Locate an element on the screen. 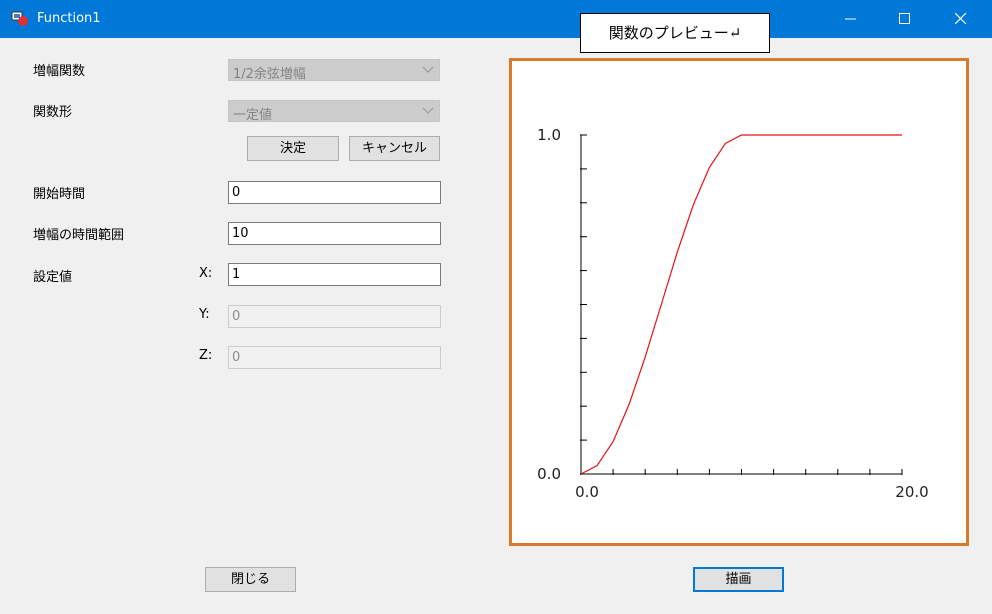 The image size is (992, 614). maximize-icon is located at coordinates (904, 18).